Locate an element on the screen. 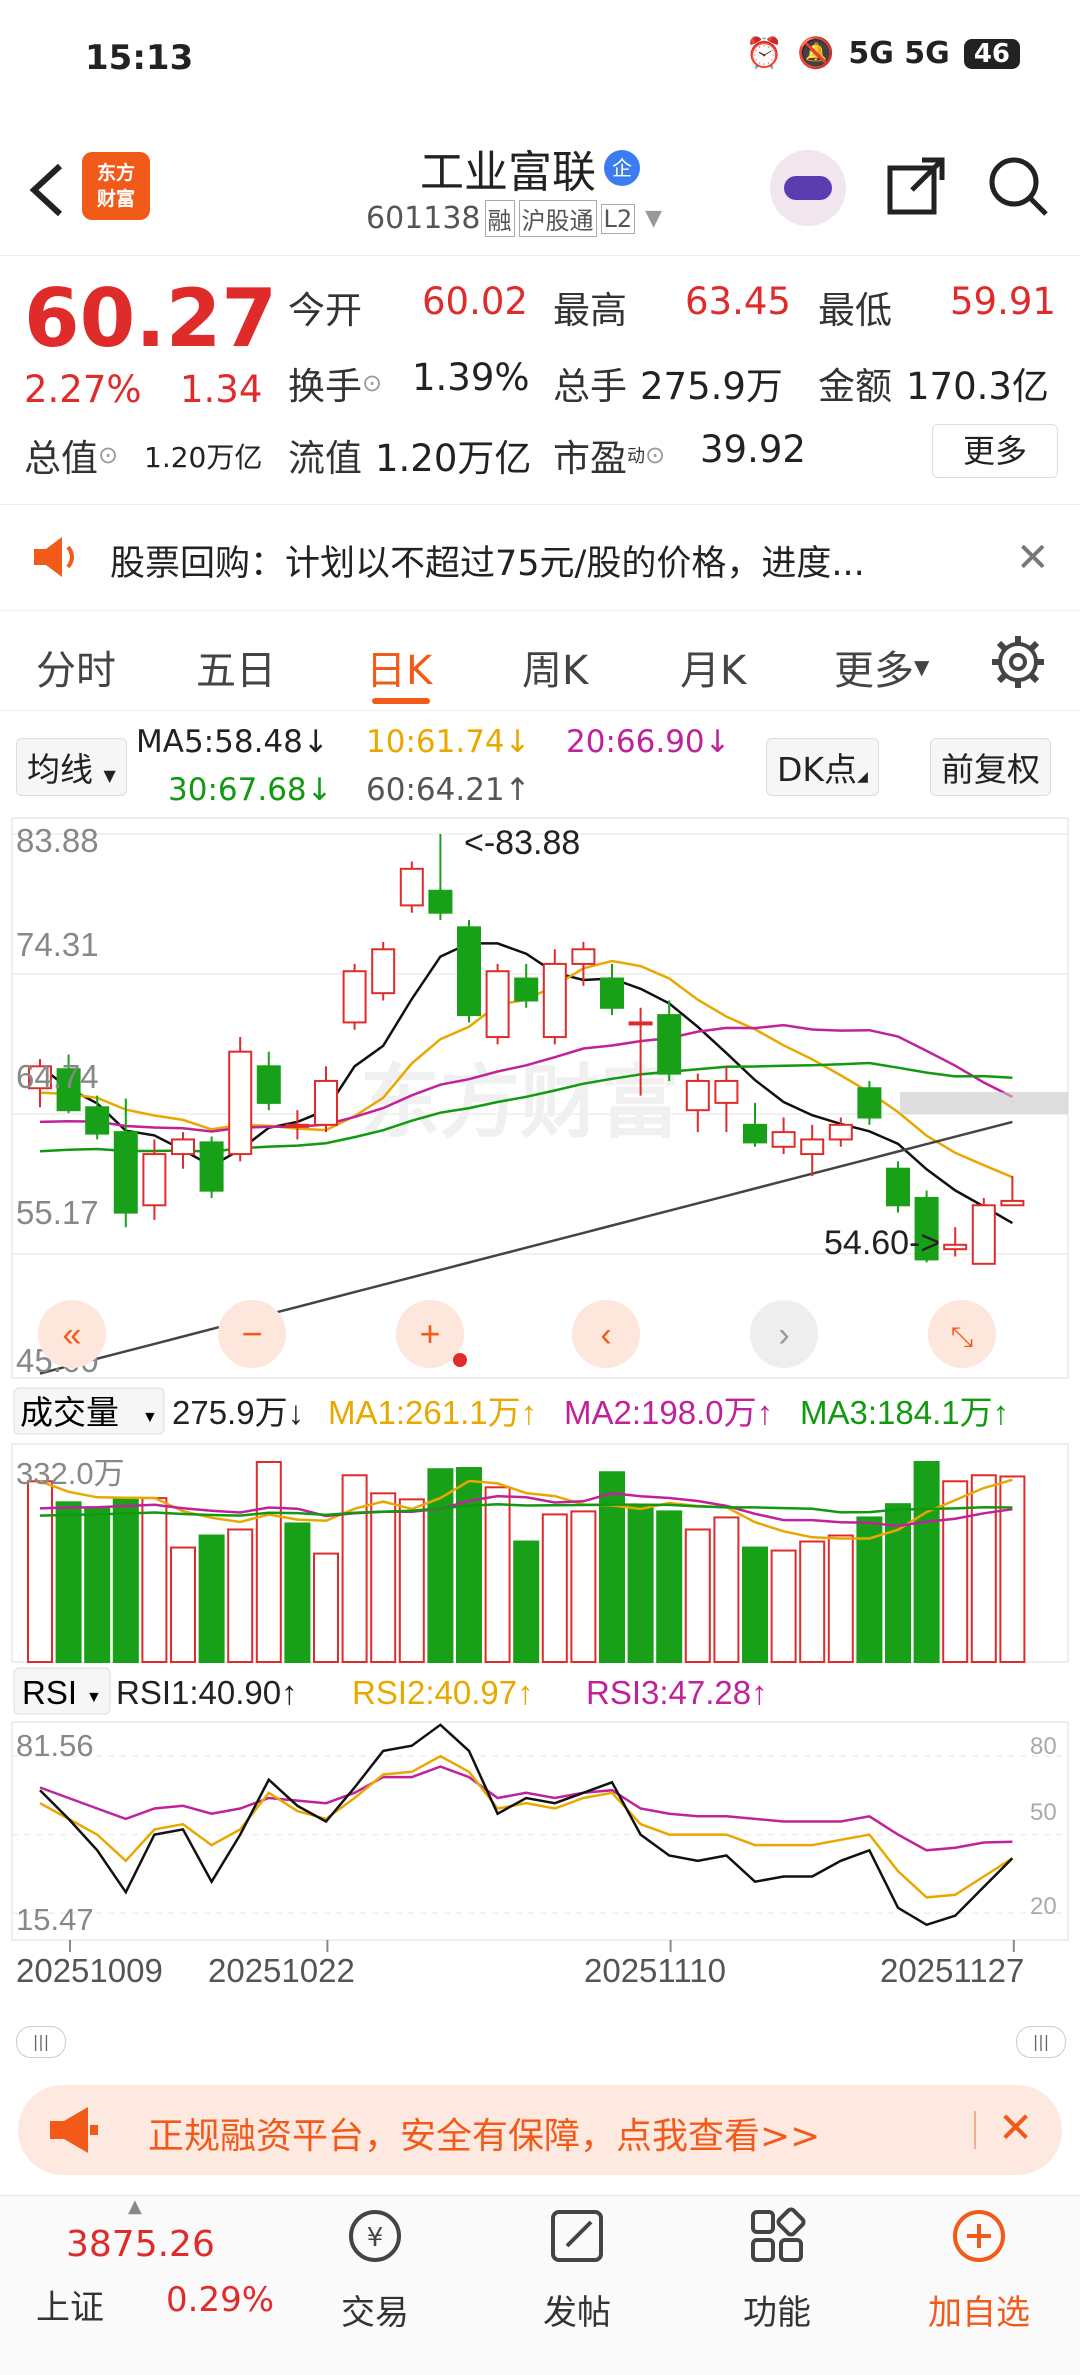 Image resolution: width=1080 pixels, height=2375 pixels. indicator-dropdown: 均线 ▼ is located at coordinates (71, 767).